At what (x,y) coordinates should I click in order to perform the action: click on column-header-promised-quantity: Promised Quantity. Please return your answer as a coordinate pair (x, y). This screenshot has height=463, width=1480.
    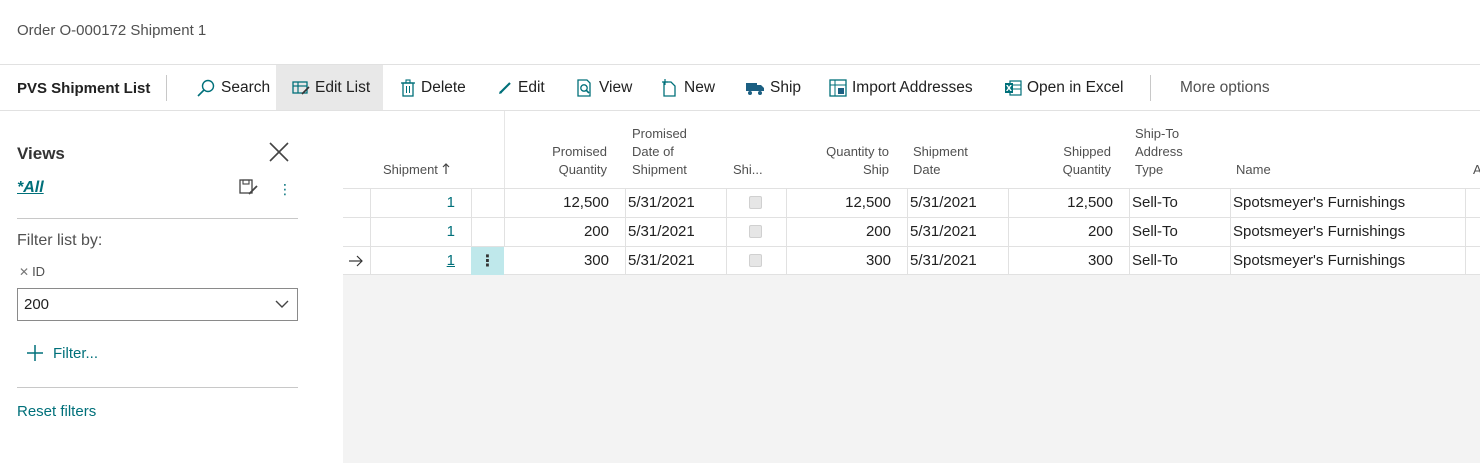
    Looking at the image, I should click on (570, 161).